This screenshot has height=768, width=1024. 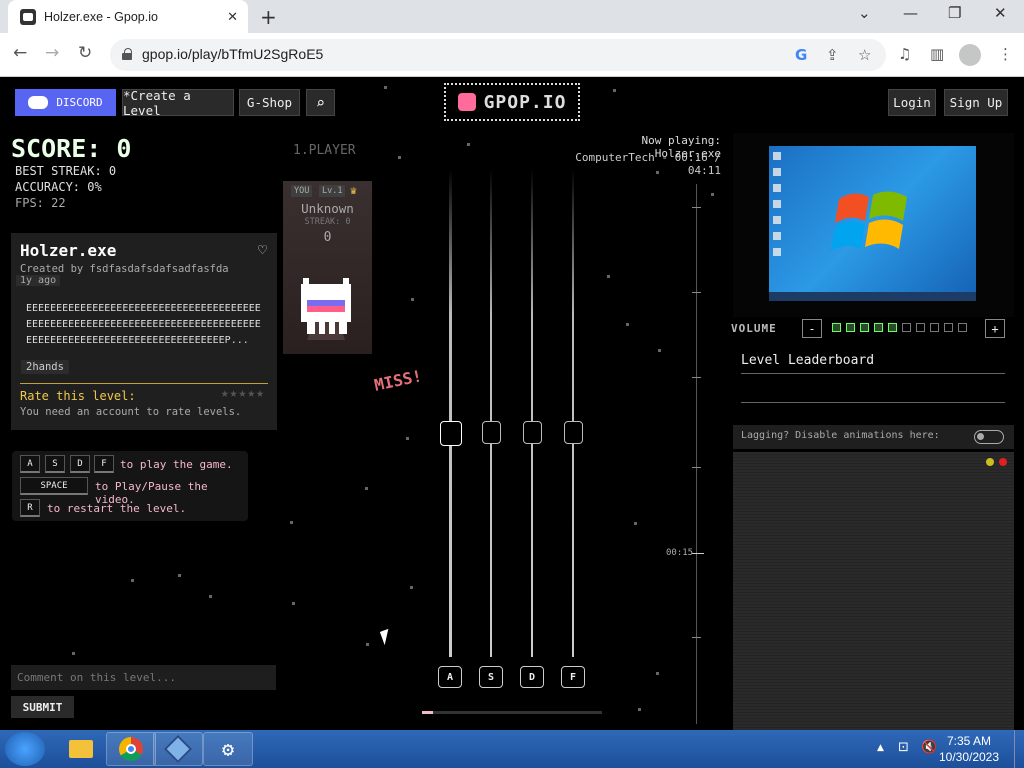 I want to click on profile-avatar-icon, so click(x=970, y=55).